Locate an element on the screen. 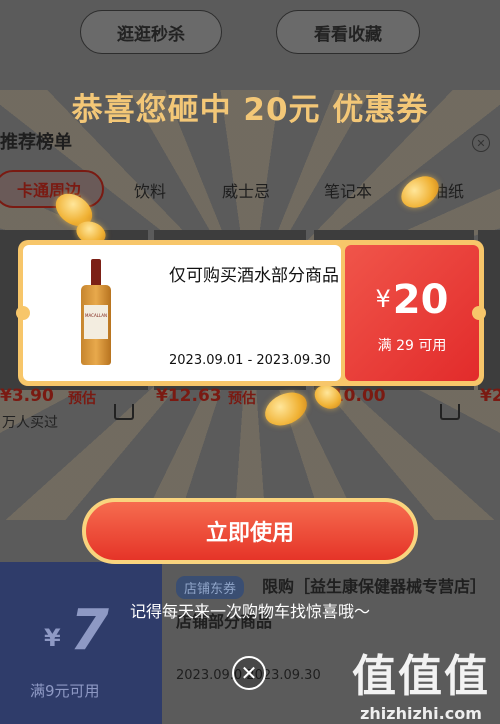  coupon-amount: ¥20 is located at coordinates (412, 300).